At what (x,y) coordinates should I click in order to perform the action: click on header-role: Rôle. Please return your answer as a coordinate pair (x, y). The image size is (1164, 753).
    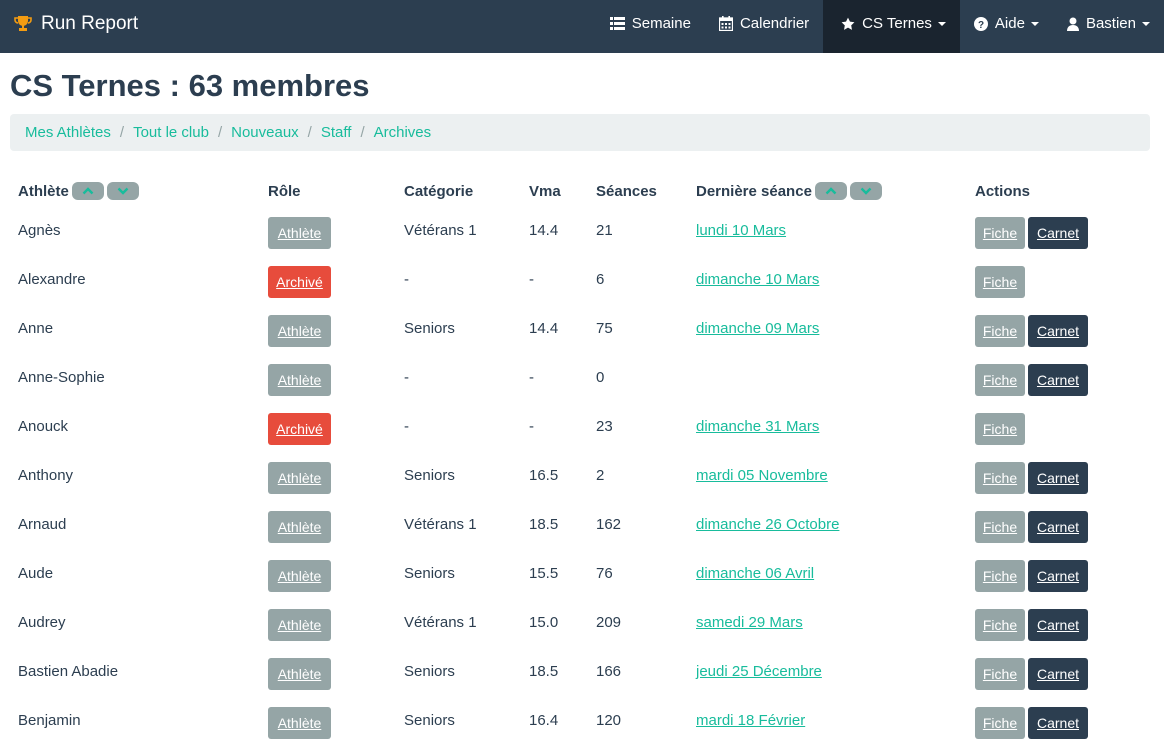
    Looking at the image, I should click on (284, 191).